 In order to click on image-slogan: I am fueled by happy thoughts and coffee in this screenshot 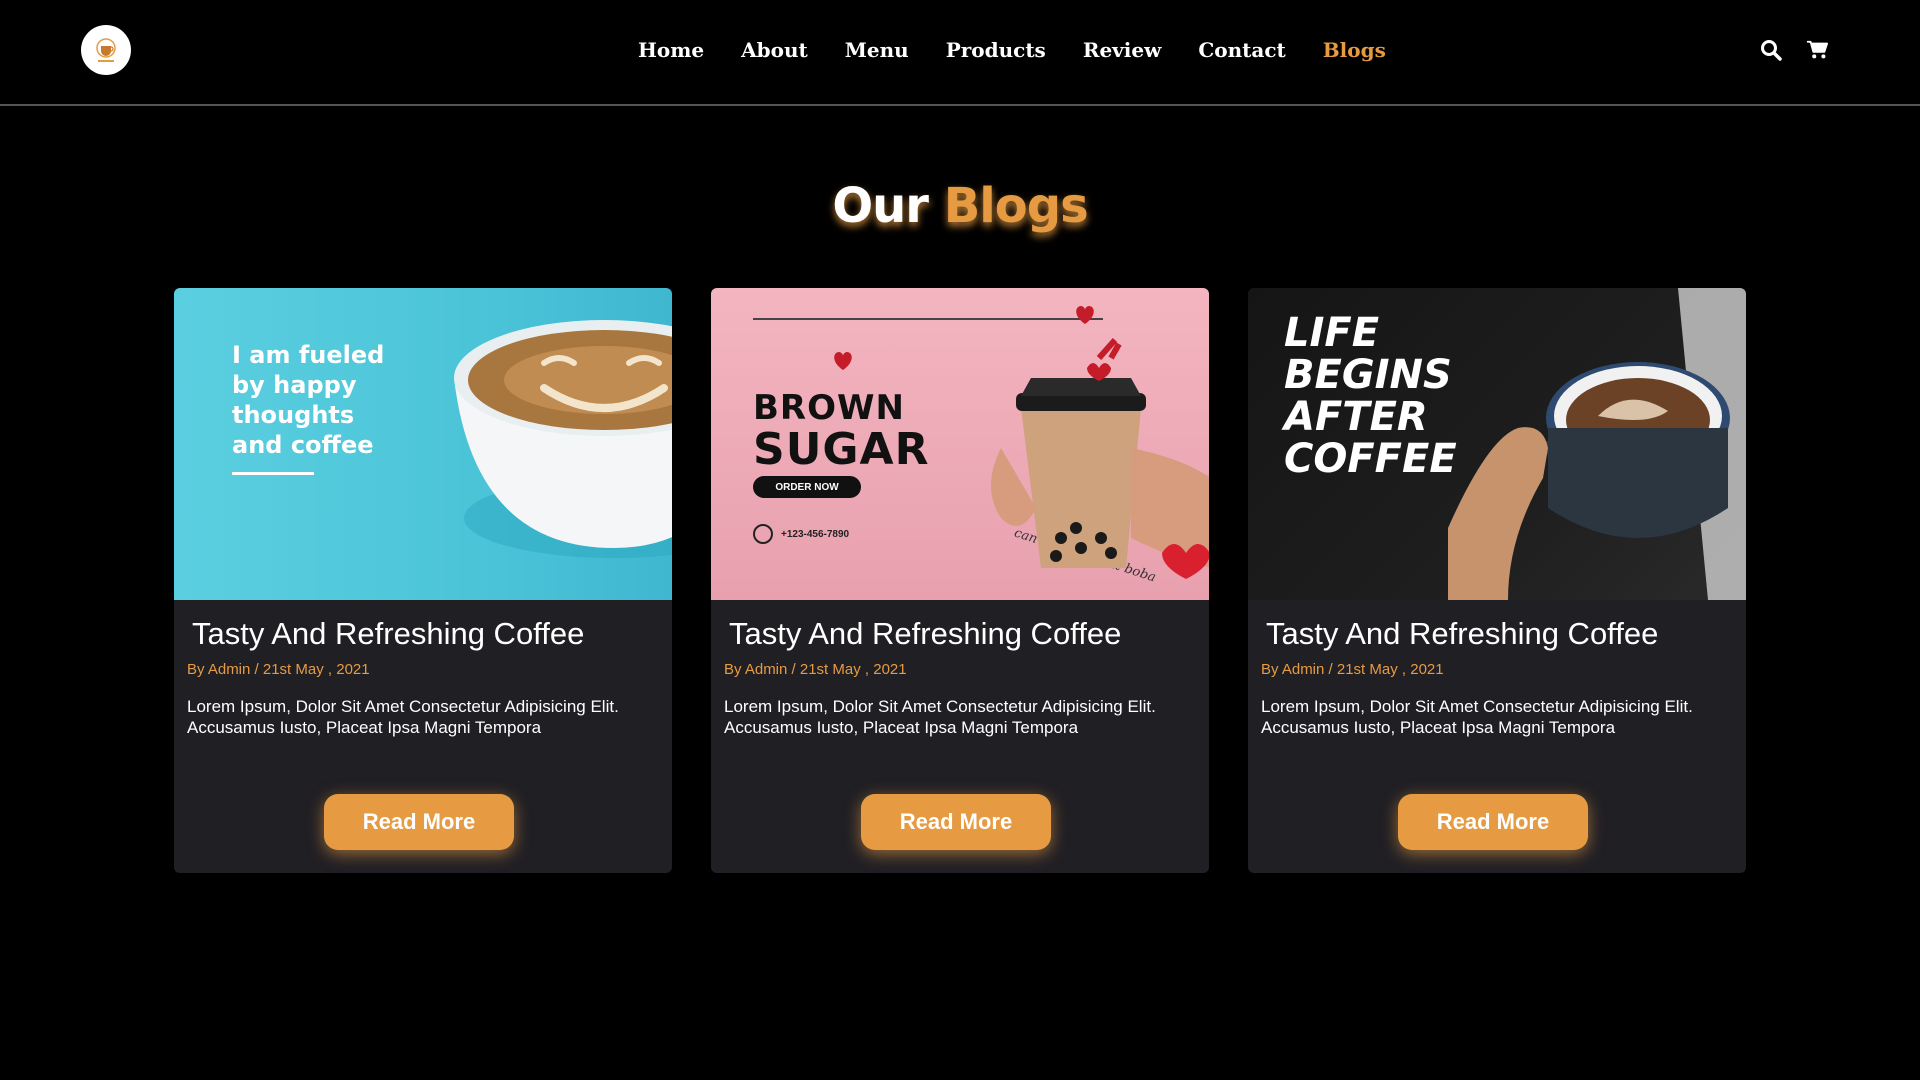, I will do `click(308, 400)`.